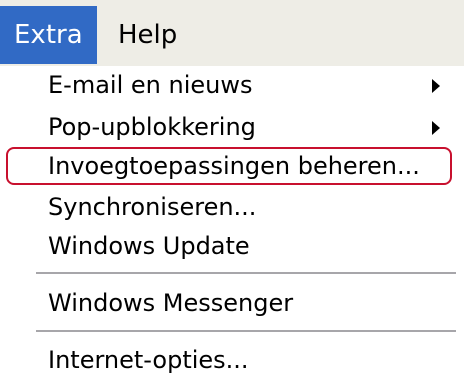 This screenshot has width=464, height=379. What do you see at coordinates (147, 35) in the screenshot?
I see `menu-help: Help` at bounding box center [147, 35].